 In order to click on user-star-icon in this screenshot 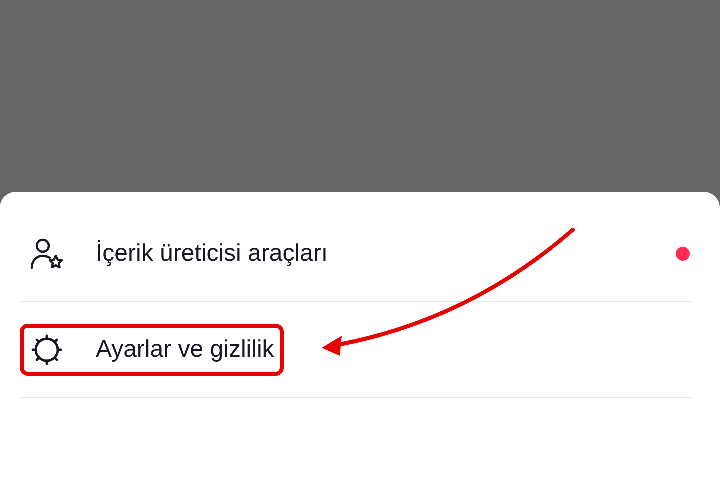, I will do `click(47, 253)`.